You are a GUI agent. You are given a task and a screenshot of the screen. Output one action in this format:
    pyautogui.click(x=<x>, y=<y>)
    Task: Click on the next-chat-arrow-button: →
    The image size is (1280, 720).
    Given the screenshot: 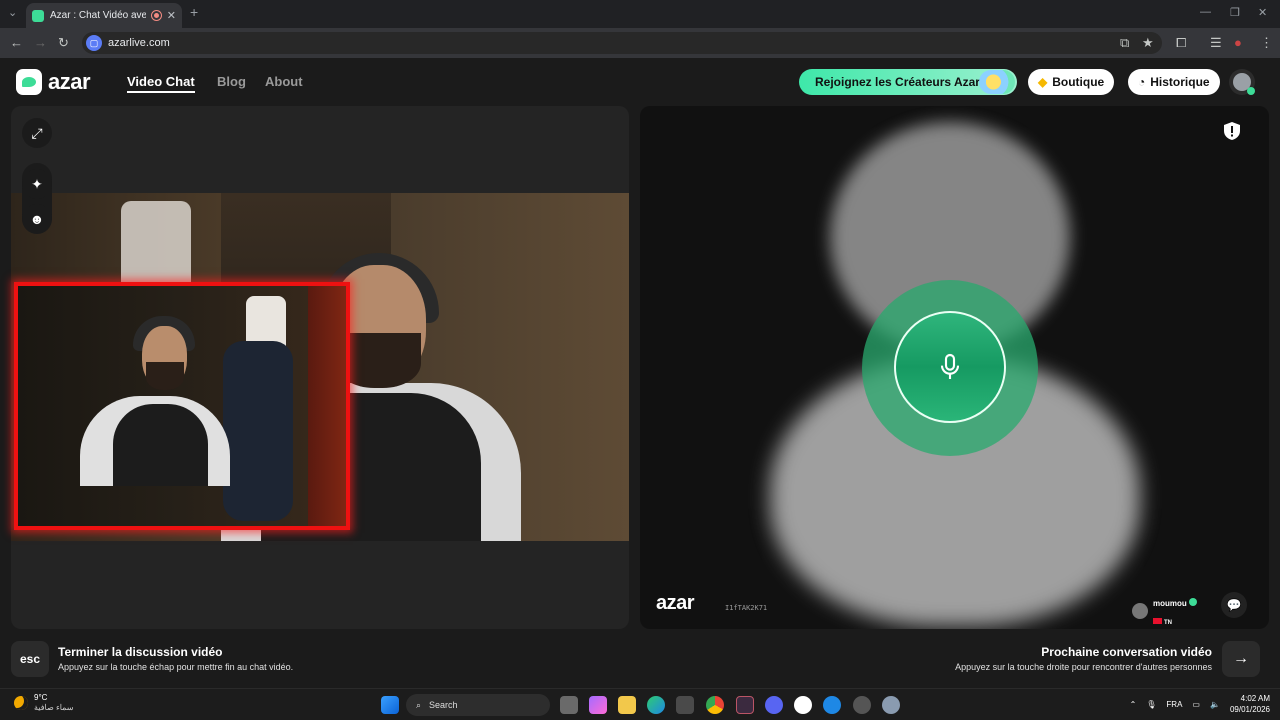 What is the action you would take?
    pyautogui.click(x=1241, y=659)
    